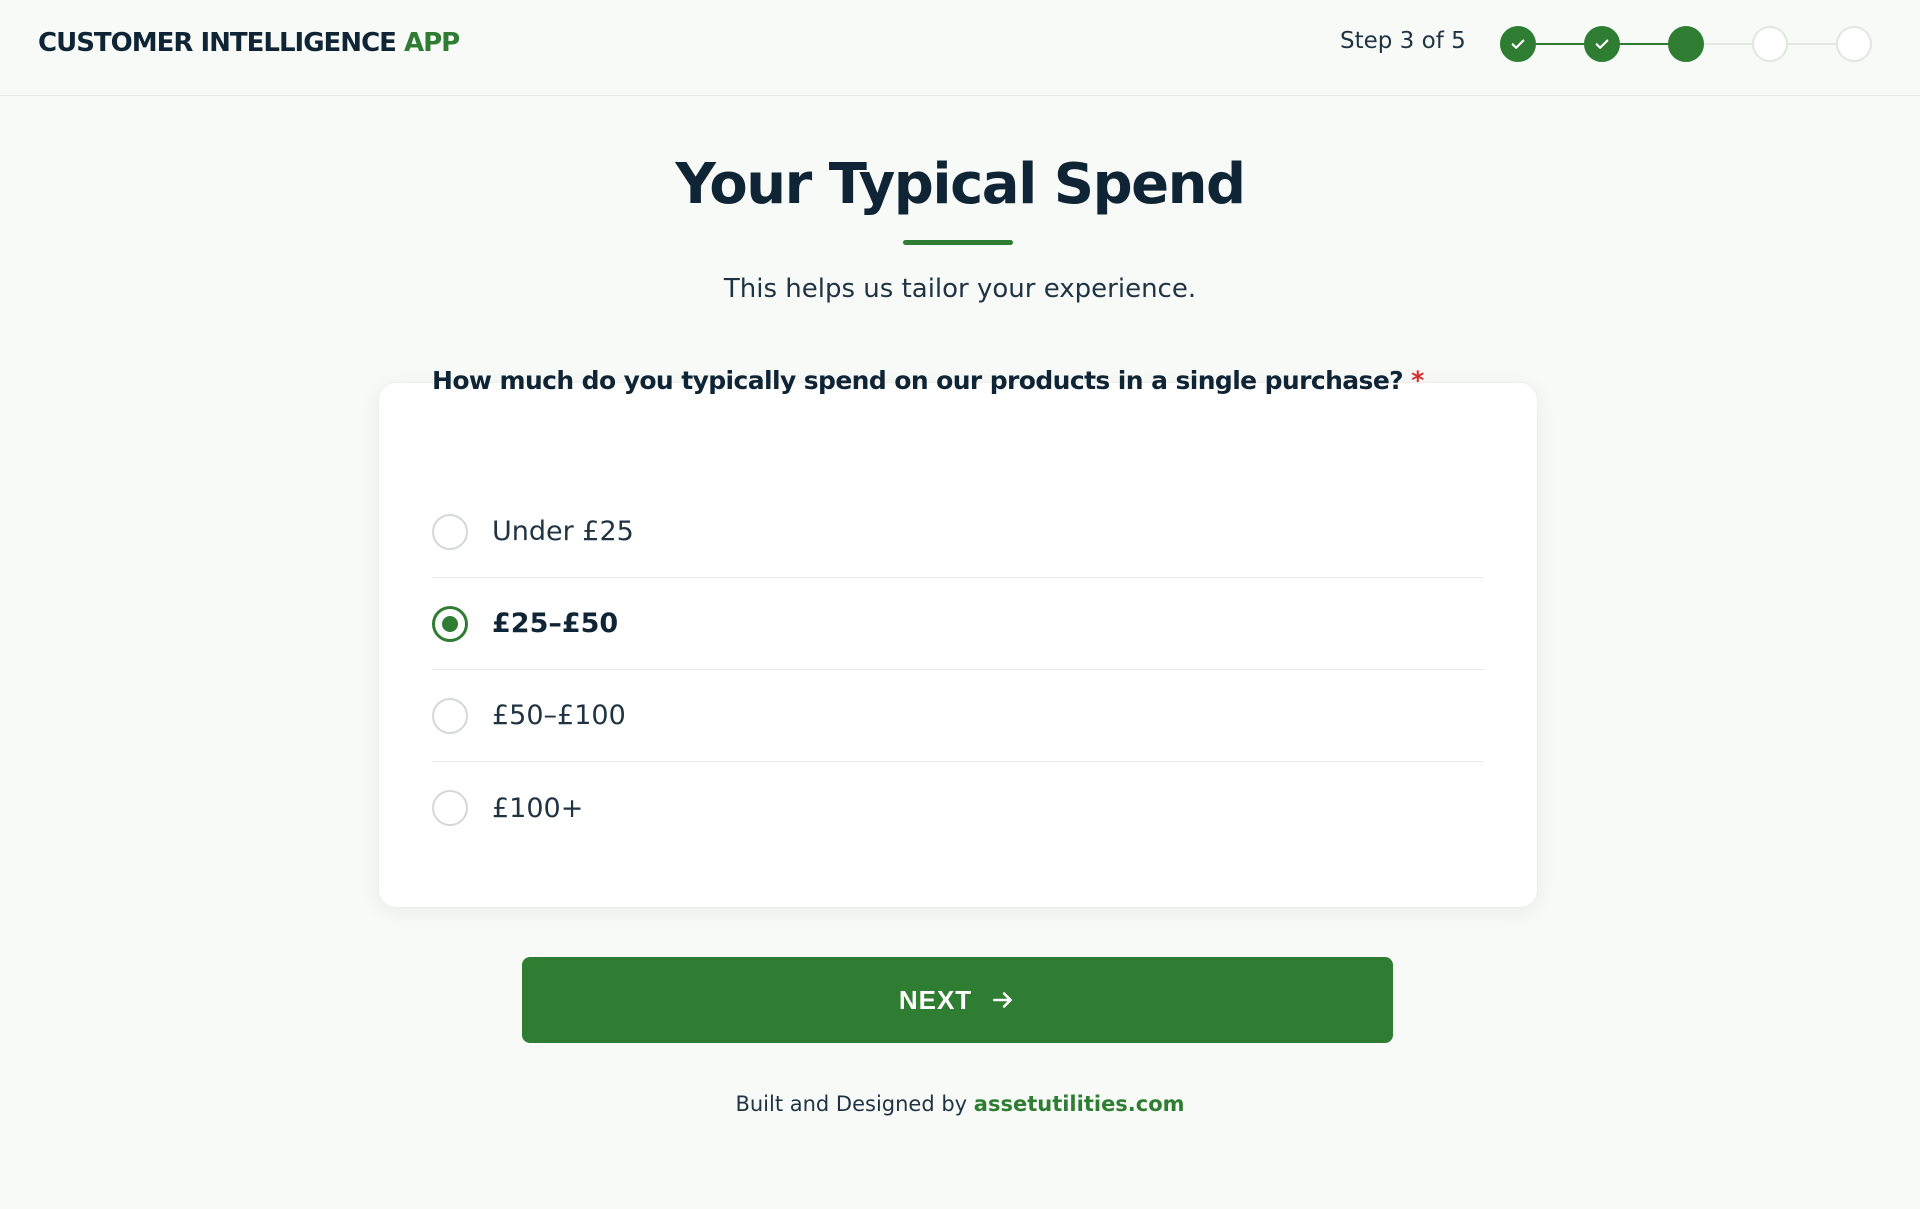 This screenshot has width=1920, height=1209. I want to click on page-subtitle: This helps us tailor your experience., so click(960, 289).